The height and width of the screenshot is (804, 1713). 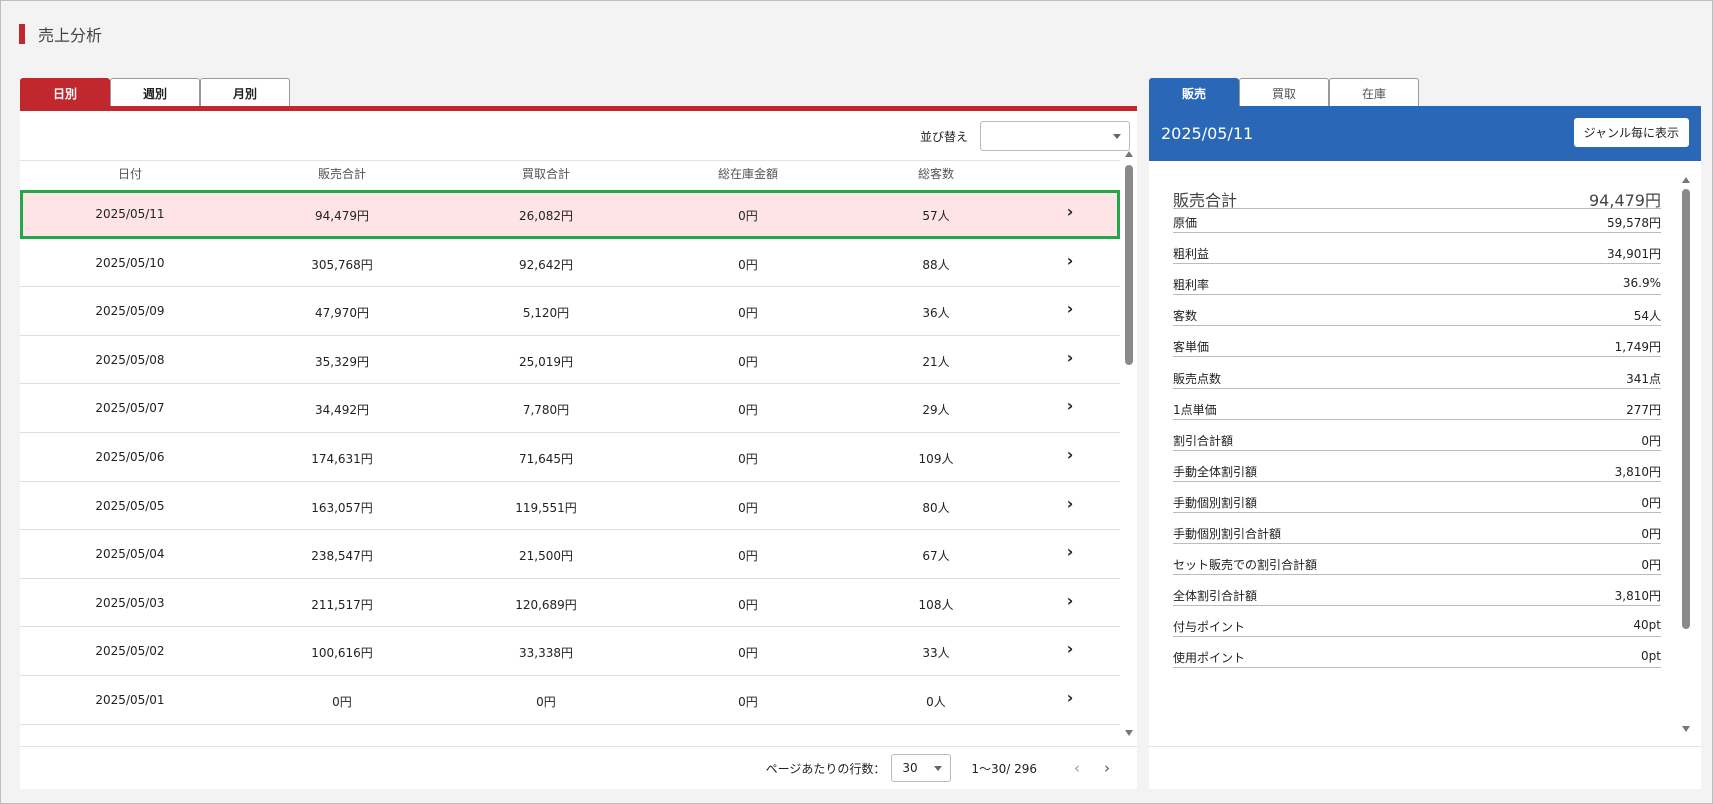 What do you see at coordinates (825, 768) in the screenshot?
I see `rows-per-page-label: ページあたりの行数：` at bounding box center [825, 768].